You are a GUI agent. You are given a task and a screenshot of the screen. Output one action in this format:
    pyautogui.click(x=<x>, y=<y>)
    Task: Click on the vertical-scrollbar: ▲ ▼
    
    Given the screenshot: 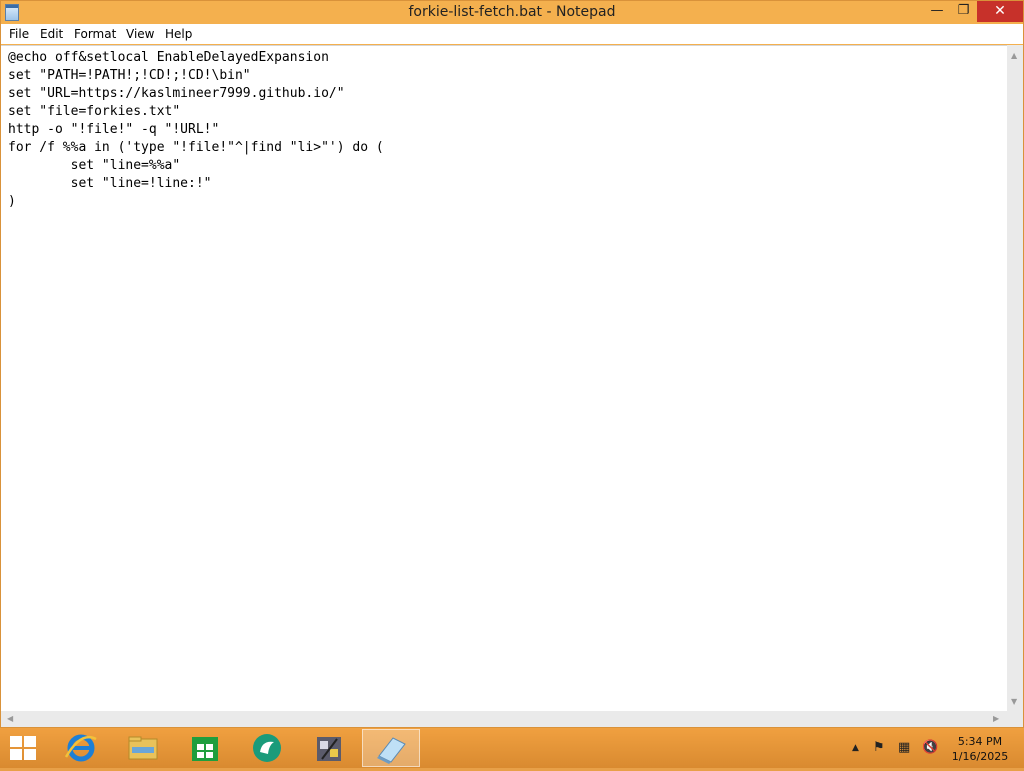 What is the action you would take?
    pyautogui.click(x=1015, y=378)
    